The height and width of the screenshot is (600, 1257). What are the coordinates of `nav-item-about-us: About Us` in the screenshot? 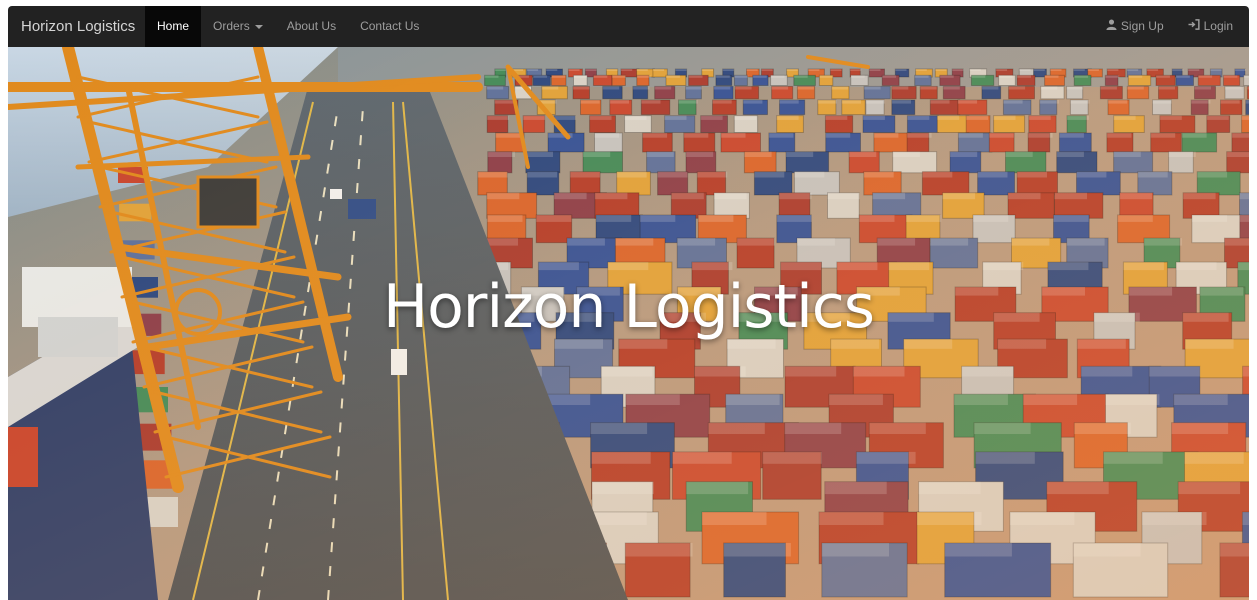 It's located at (311, 26).